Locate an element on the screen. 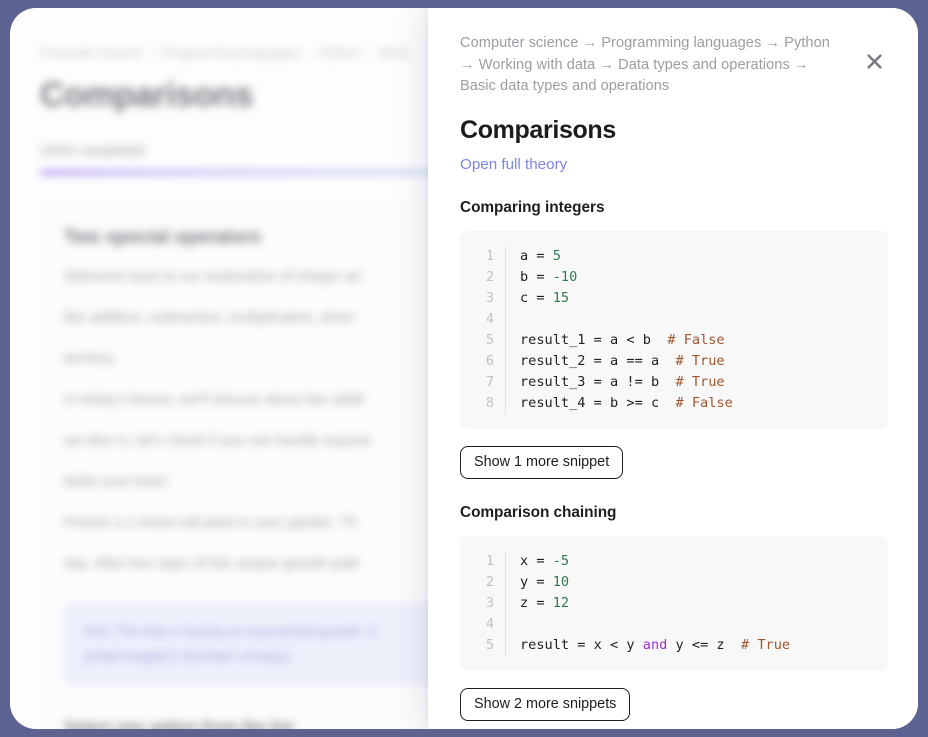 The width and height of the screenshot is (928, 737). code-line: 1a = 5 is located at coordinates (674, 256).